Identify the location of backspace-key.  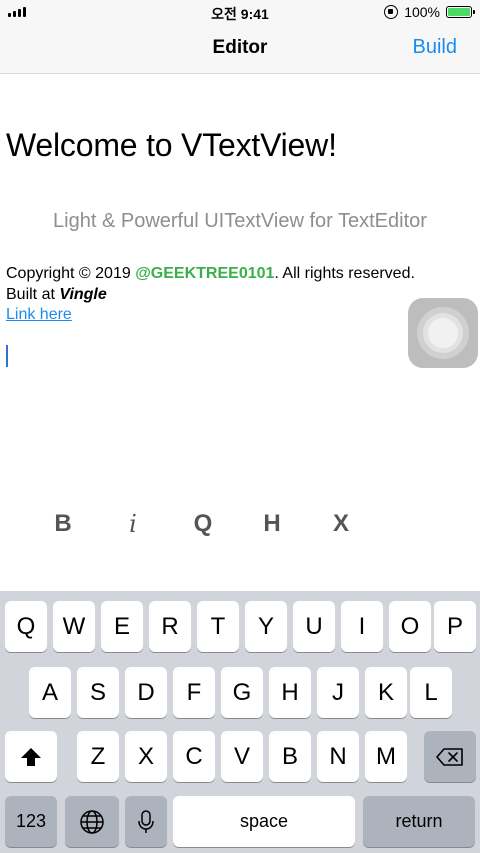
(450, 756).